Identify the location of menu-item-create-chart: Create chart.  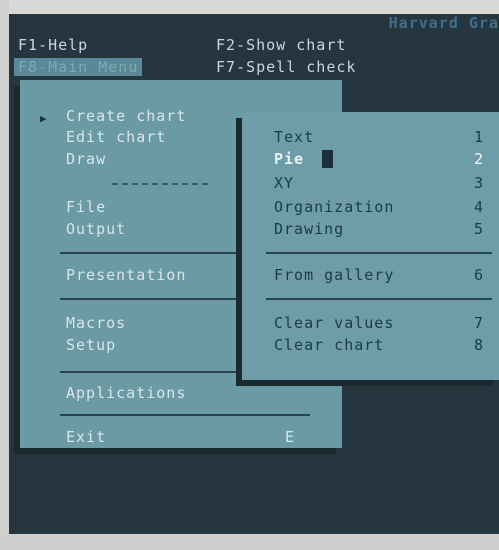
(126, 116).